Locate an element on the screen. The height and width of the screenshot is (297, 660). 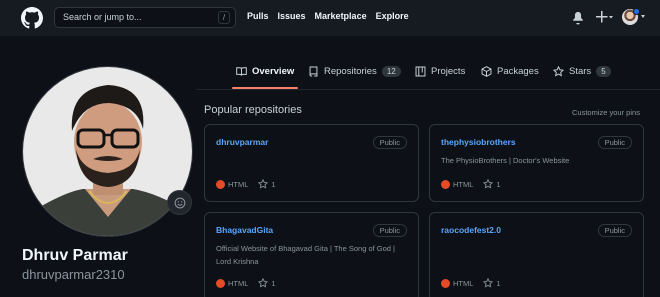
tab-stars: Stars 5 is located at coordinates (582, 71).